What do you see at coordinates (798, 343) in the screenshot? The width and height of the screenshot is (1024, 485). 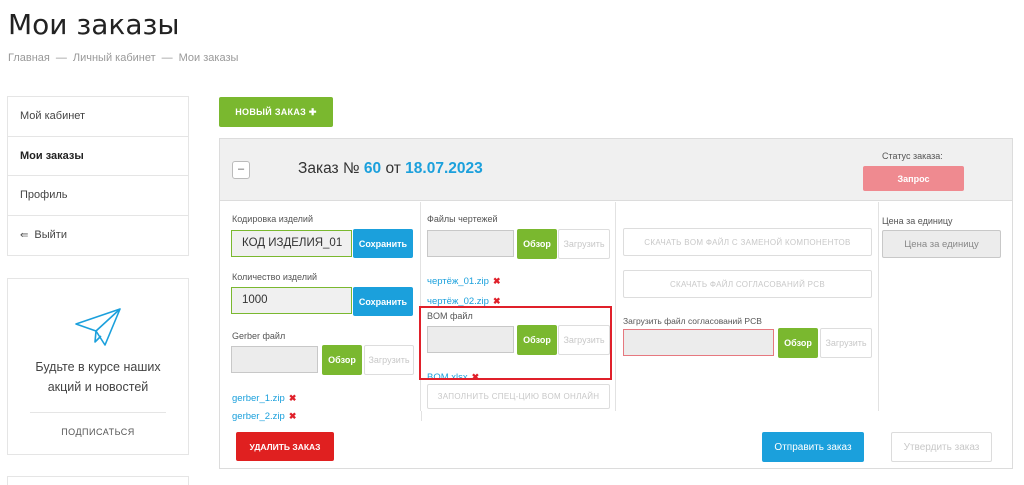 I see `pcb-browse-button: Обзор` at bounding box center [798, 343].